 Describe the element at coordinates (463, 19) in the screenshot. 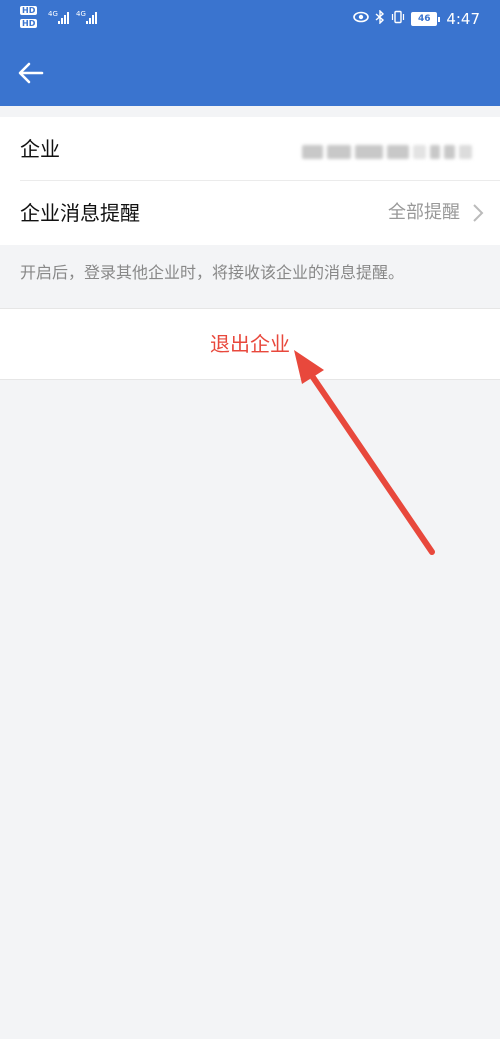

I see `status-time: 4:47` at that location.